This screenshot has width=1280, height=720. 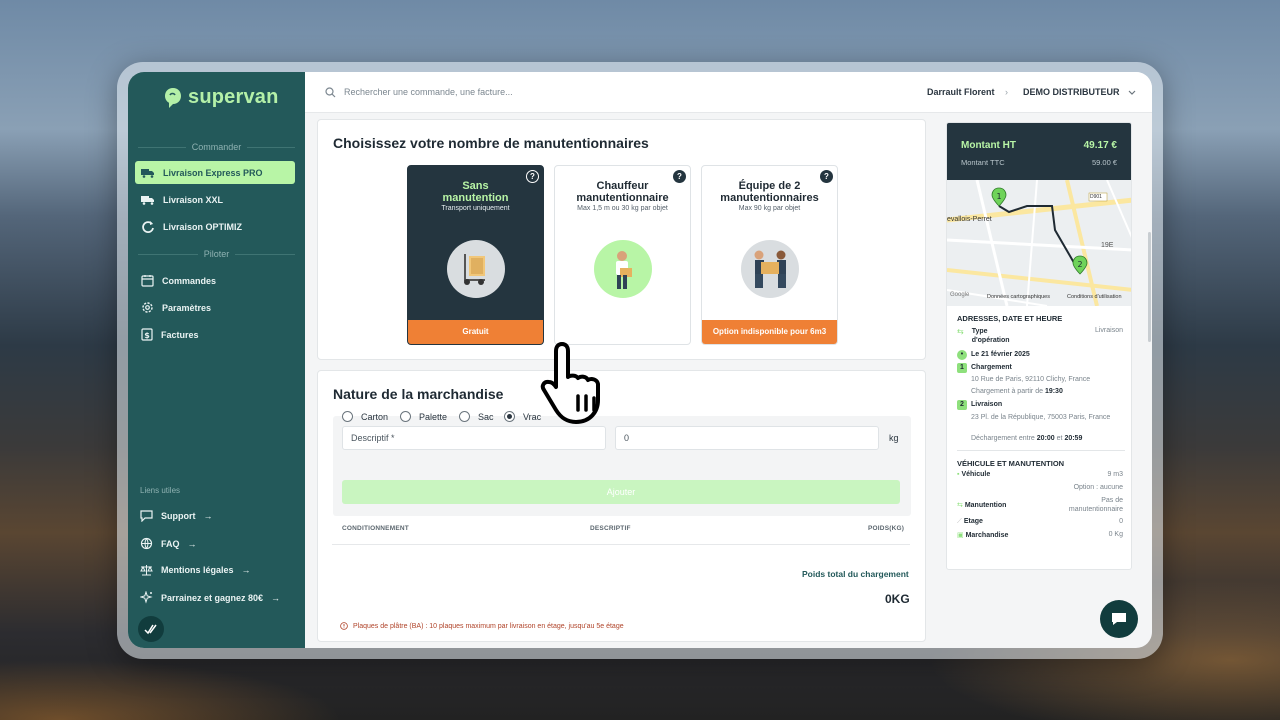 I want to click on option-subtitle: Max 90 kg par objet, so click(x=769, y=208).